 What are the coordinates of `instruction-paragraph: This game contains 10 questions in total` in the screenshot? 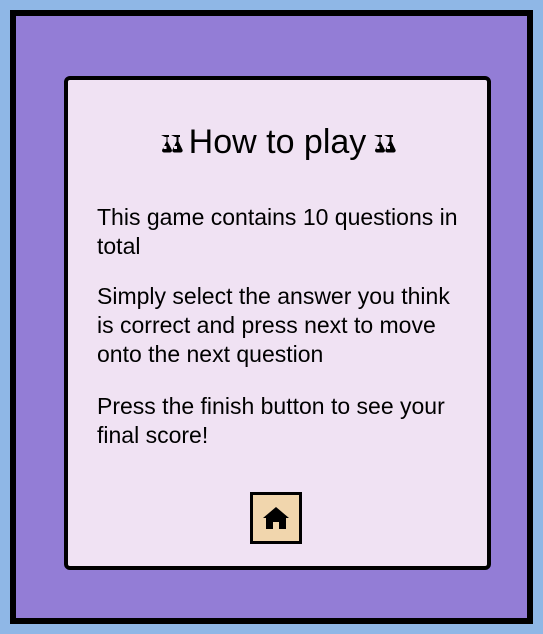 It's located at (277, 231).